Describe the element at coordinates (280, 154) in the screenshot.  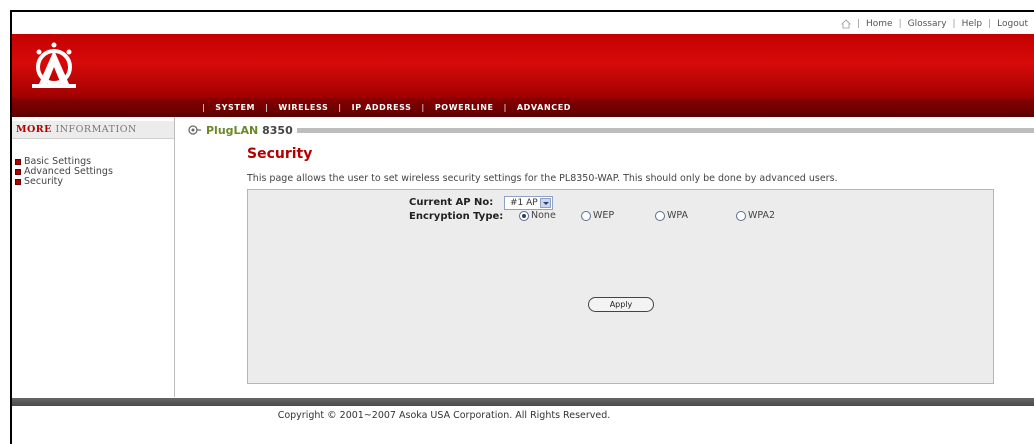
I see `page-title: Security` at that location.